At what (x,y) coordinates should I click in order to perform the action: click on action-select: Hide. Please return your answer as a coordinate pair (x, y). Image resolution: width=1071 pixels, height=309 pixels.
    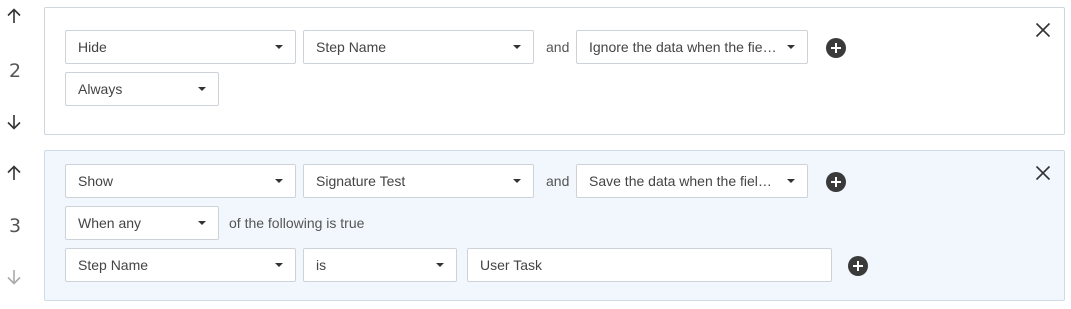
    Looking at the image, I should click on (180, 47).